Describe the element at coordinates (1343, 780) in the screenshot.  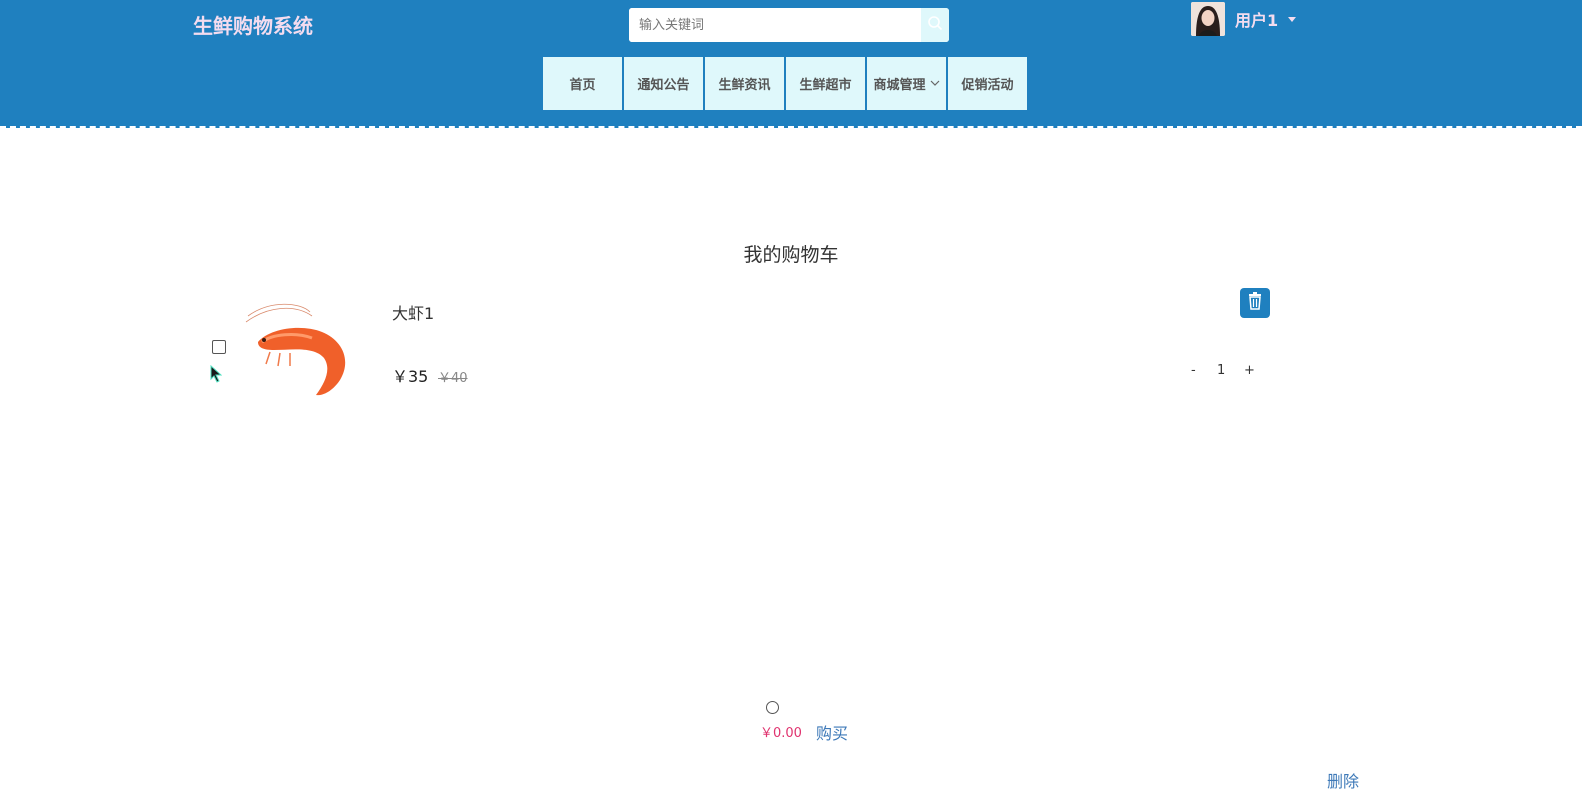
I see `delete-button: 删除` at that location.